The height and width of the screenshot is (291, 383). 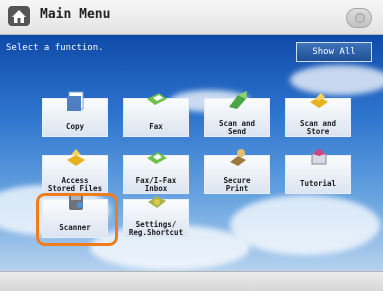 What do you see at coordinates (318, 183) in the screenshot?
I see `tutorial-label: Tutorial` at bounding box center [318, 183].